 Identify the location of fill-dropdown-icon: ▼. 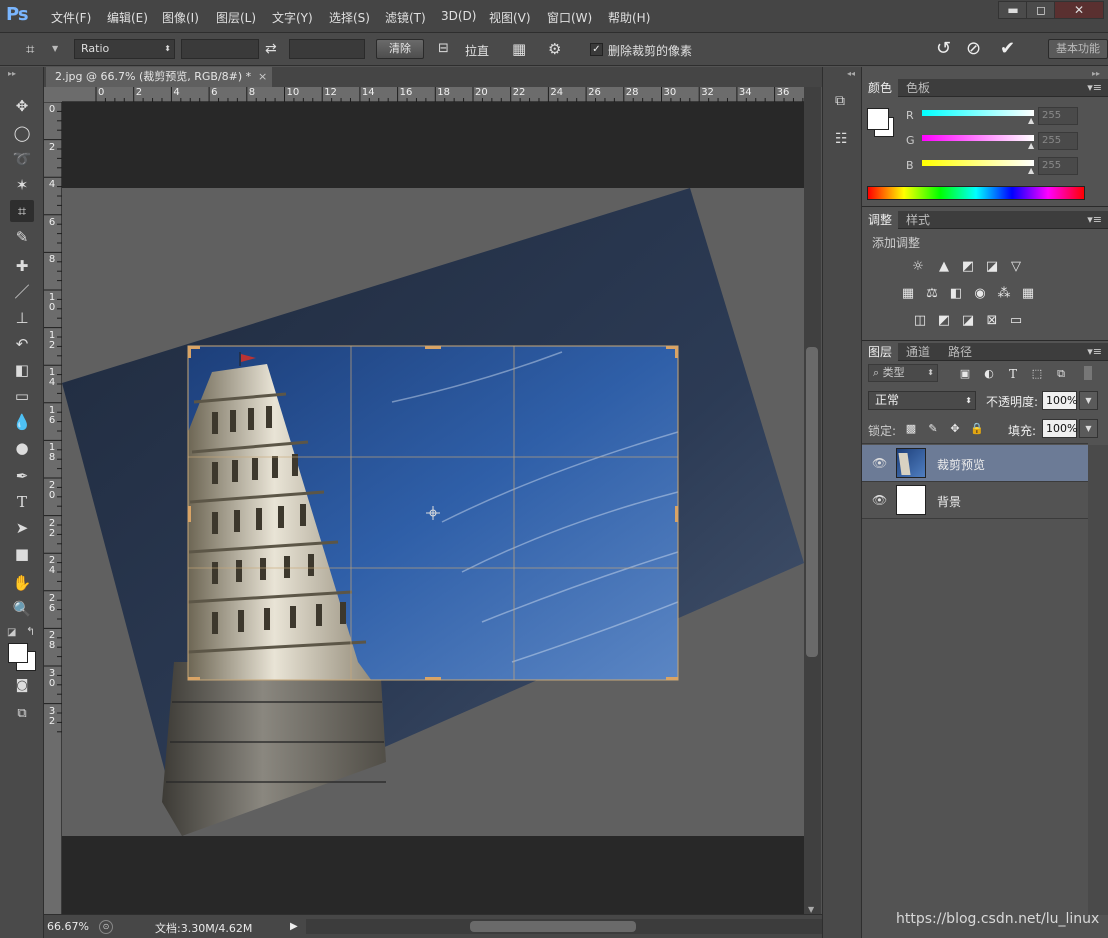
(1088, 428).